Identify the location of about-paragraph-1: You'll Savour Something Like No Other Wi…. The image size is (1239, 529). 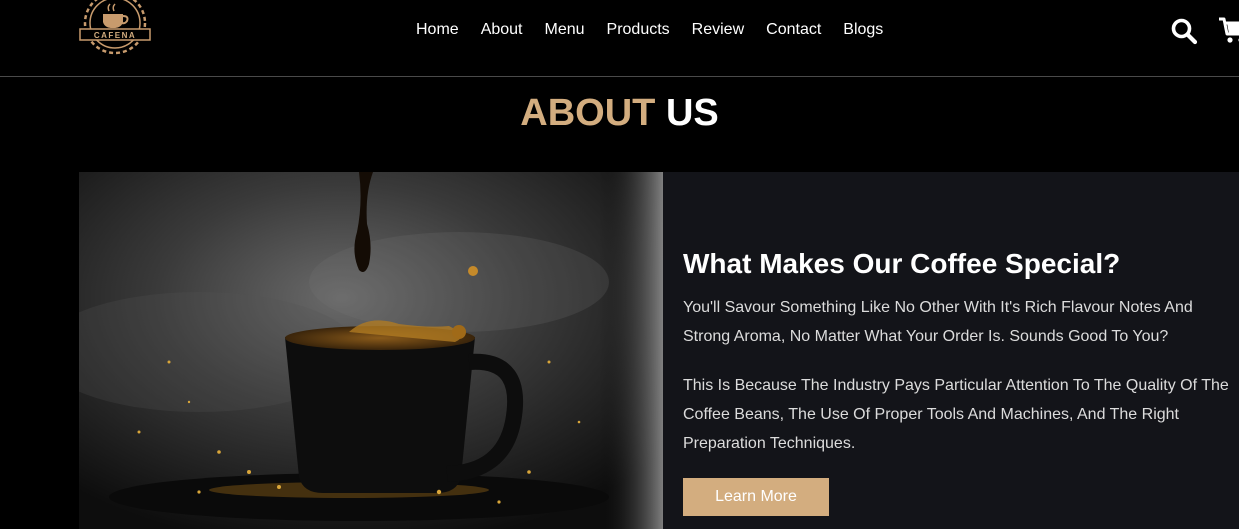
(938, 322).